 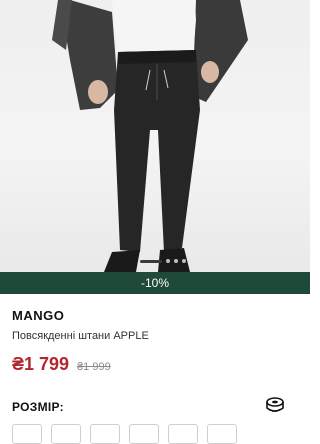 I want to click on measuring-tape-icon, so click(x=275, y=405).